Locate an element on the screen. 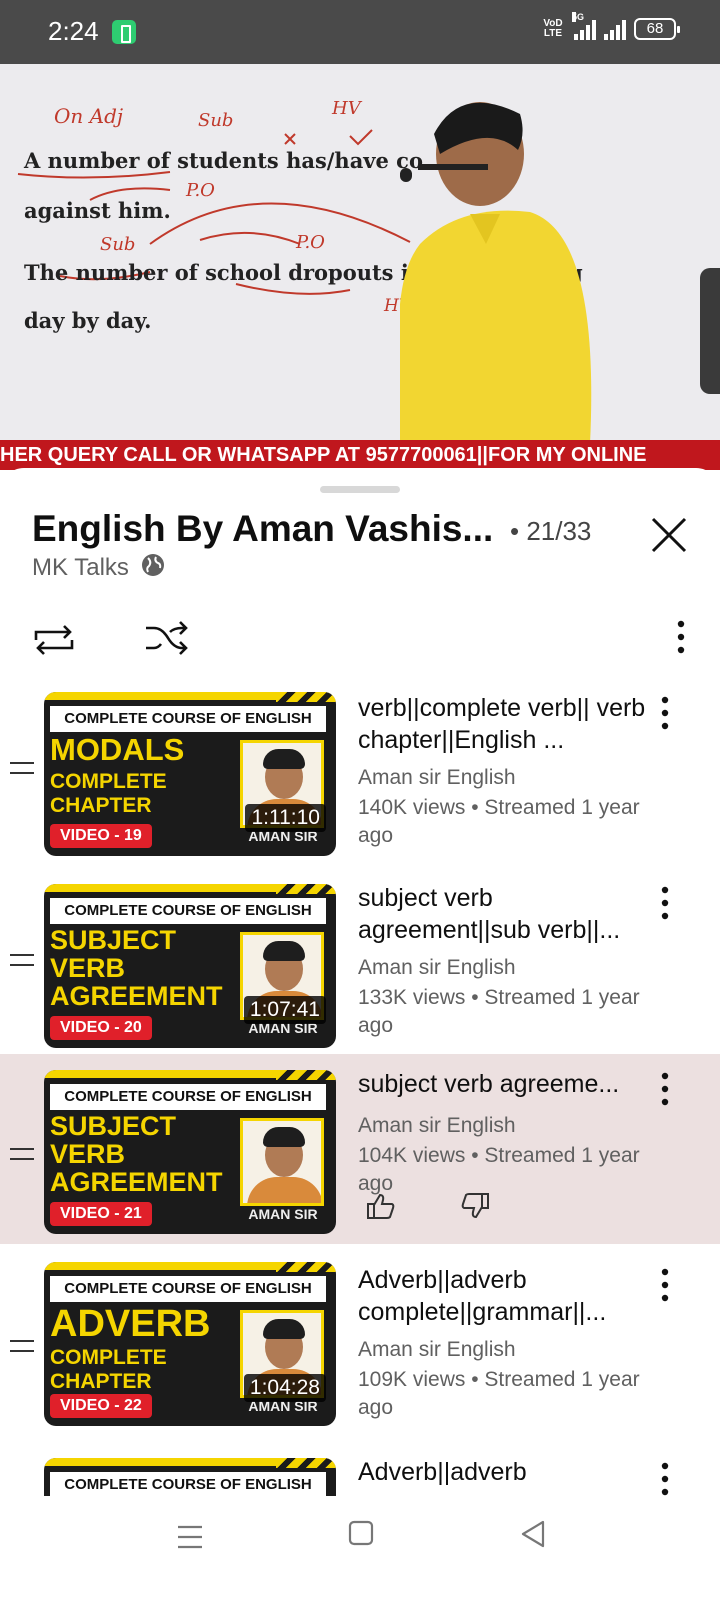  status-icons: VoD LTE 5G 68 is located at coordinates (610, 26).